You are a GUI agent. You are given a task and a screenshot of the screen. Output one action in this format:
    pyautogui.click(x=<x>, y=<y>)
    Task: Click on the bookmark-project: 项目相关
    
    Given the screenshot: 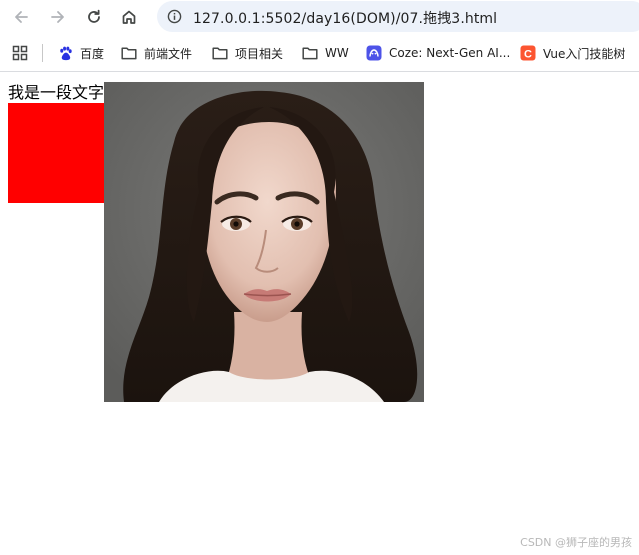 What is the action you would take?
    pyautogui.click(x=247, y=53)
    